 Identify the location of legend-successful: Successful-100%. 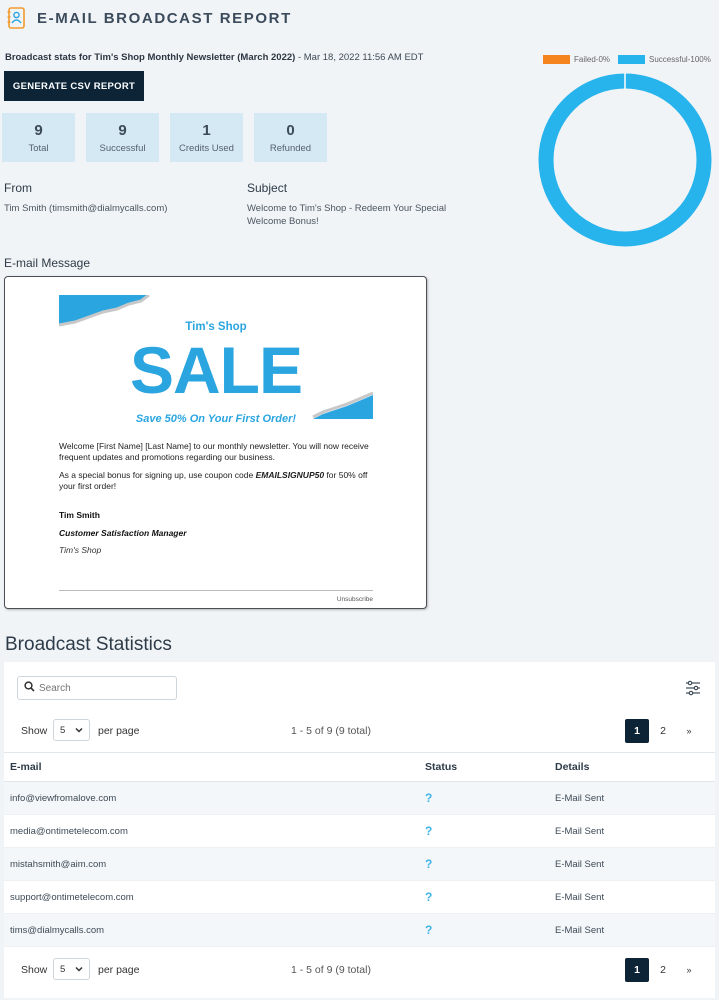
(664, 59).